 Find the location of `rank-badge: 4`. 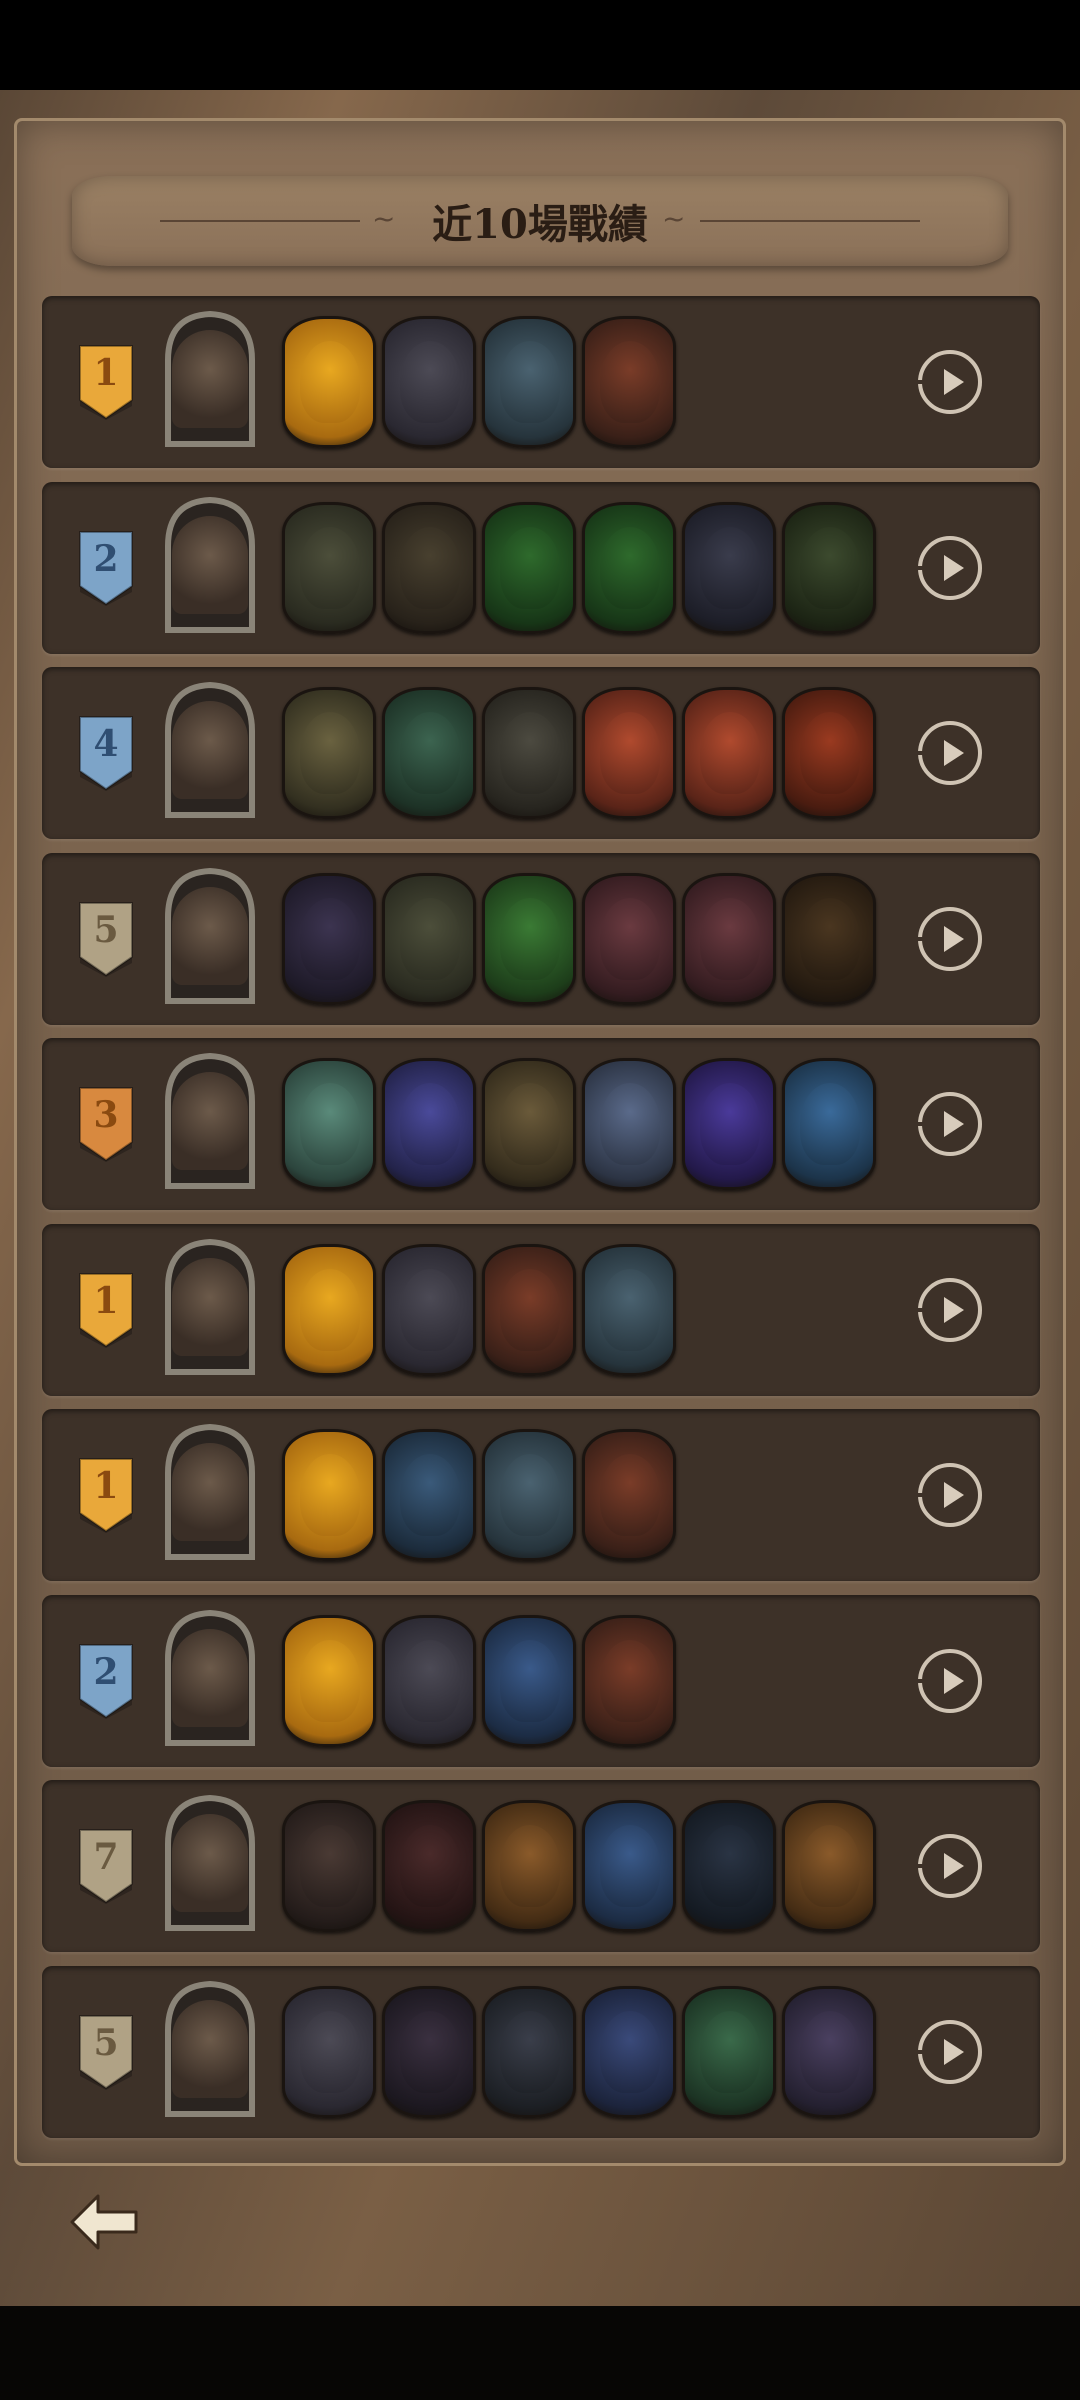

rank-badge: 4 is located at coordinates (106, 753).